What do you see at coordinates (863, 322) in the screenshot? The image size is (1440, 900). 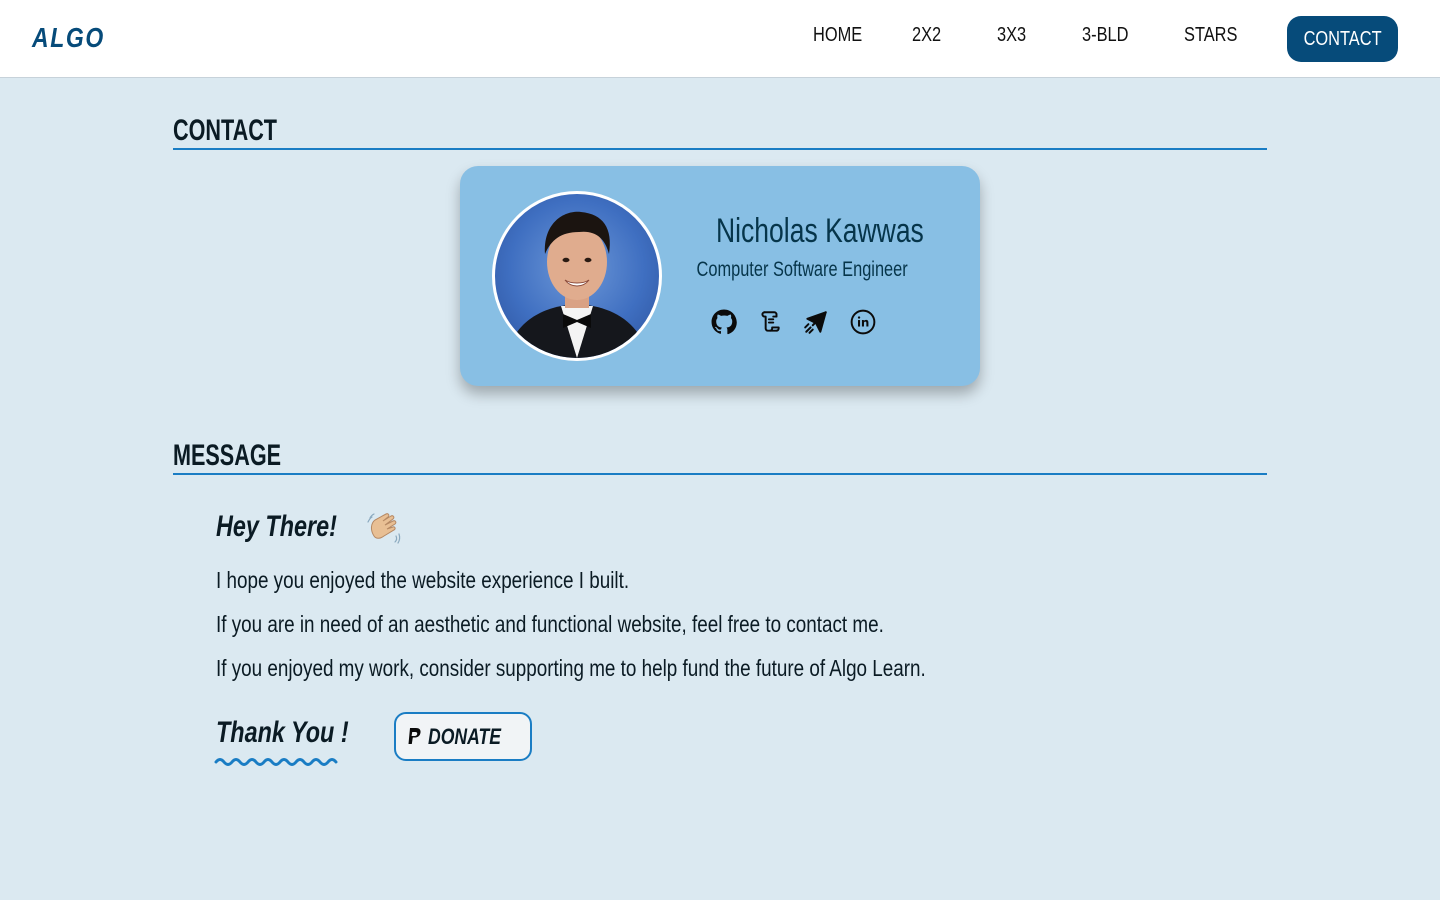 I see `linkedin-icon` at bounding box center [863, 322].